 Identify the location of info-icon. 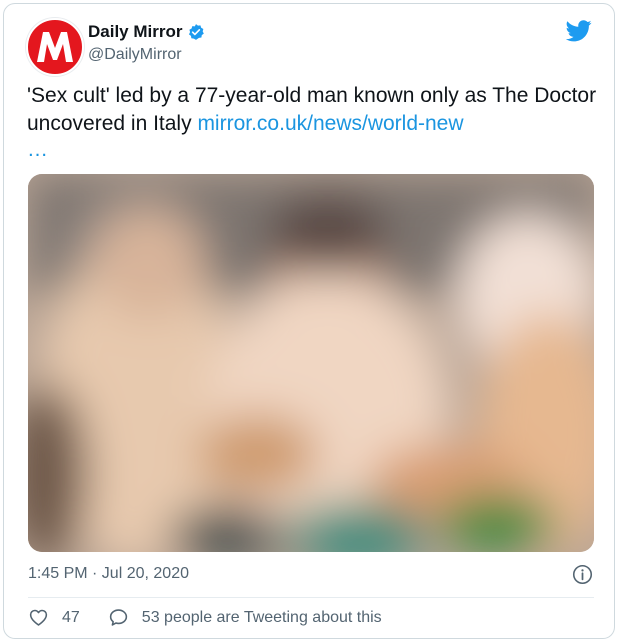
(582, 574).